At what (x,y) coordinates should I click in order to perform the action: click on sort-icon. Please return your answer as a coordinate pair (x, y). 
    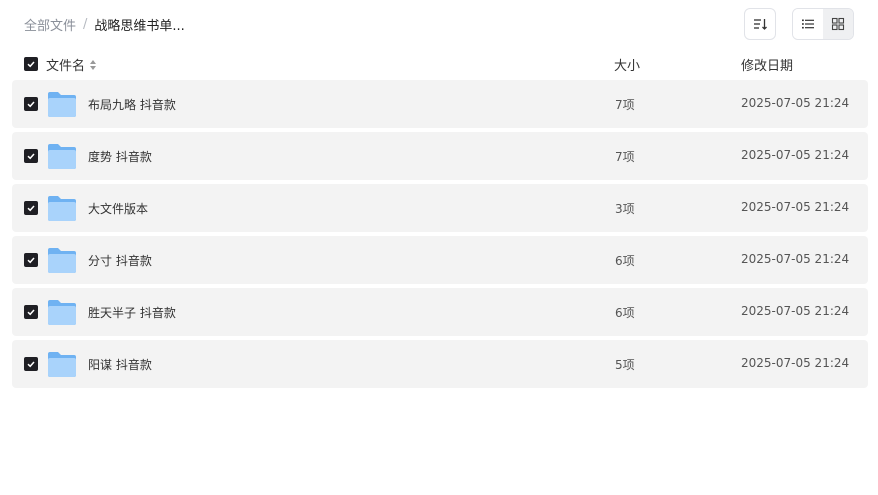
    Looking at the image, I should click on (760, 24).